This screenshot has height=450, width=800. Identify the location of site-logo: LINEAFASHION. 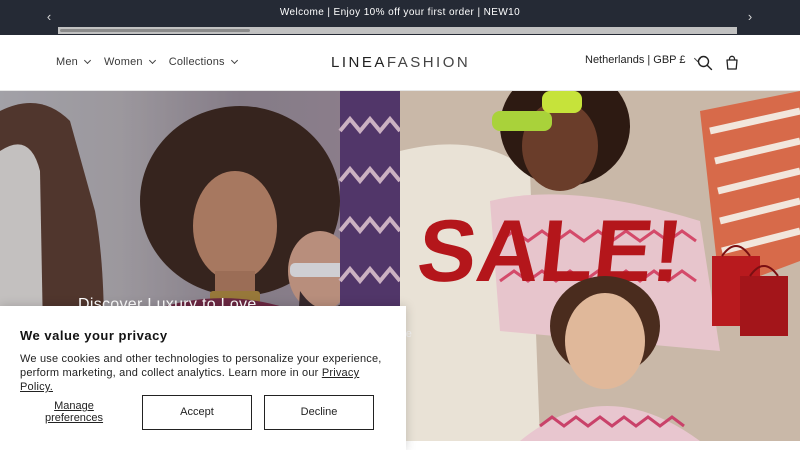
(400, 62).